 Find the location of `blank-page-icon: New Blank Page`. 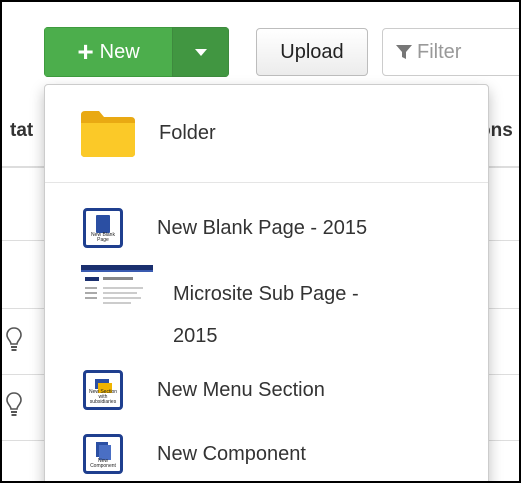

blank-page-icon: New Blank Page is located at coordinates (103, 228).